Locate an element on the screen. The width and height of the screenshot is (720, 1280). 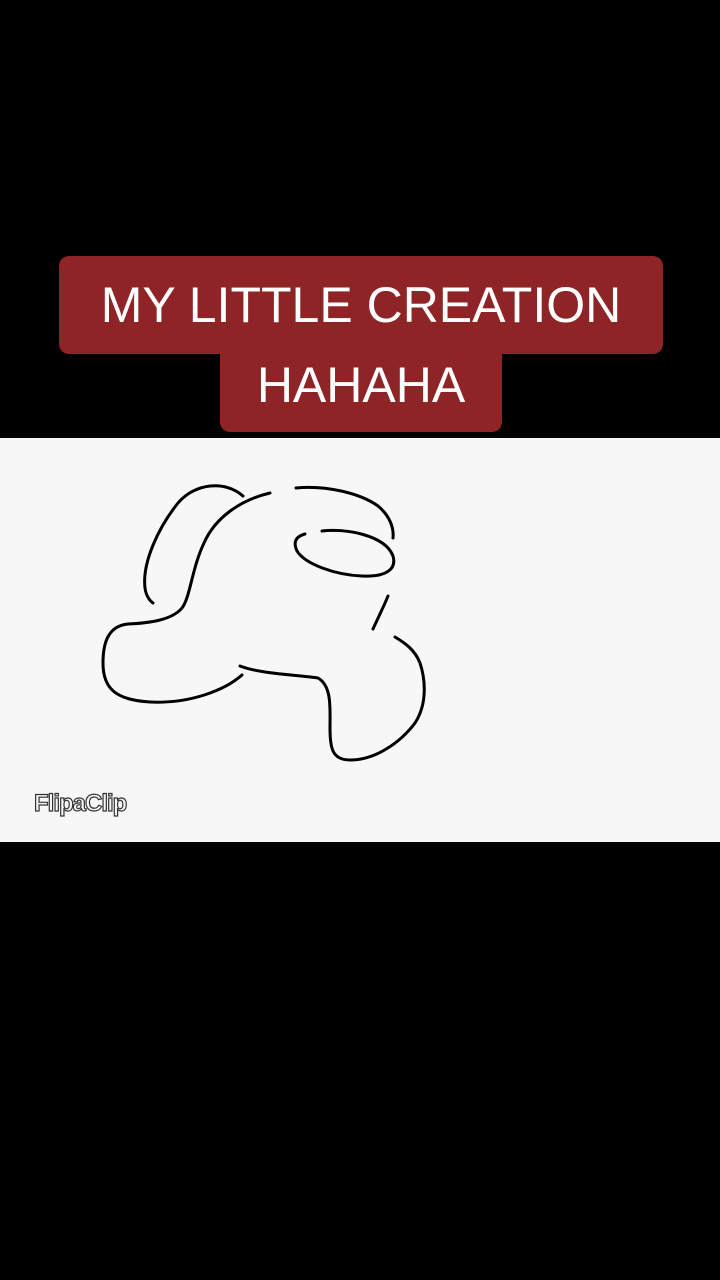
doodle-stroke-left-arc is located at coordinates (194, 544).